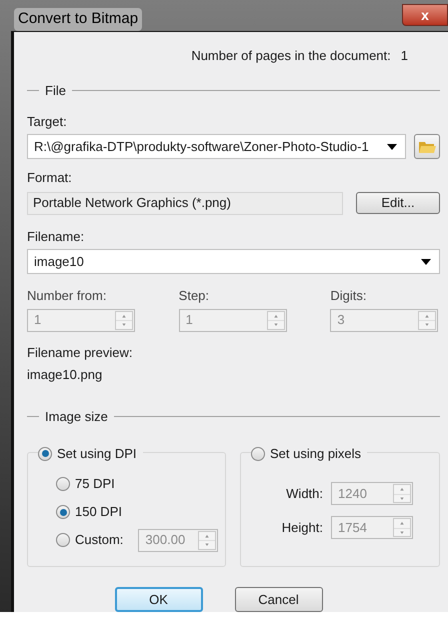  Describe the element at coordinates (67, 296) in the screenshot. I see `field-label: Number from:` at that location.